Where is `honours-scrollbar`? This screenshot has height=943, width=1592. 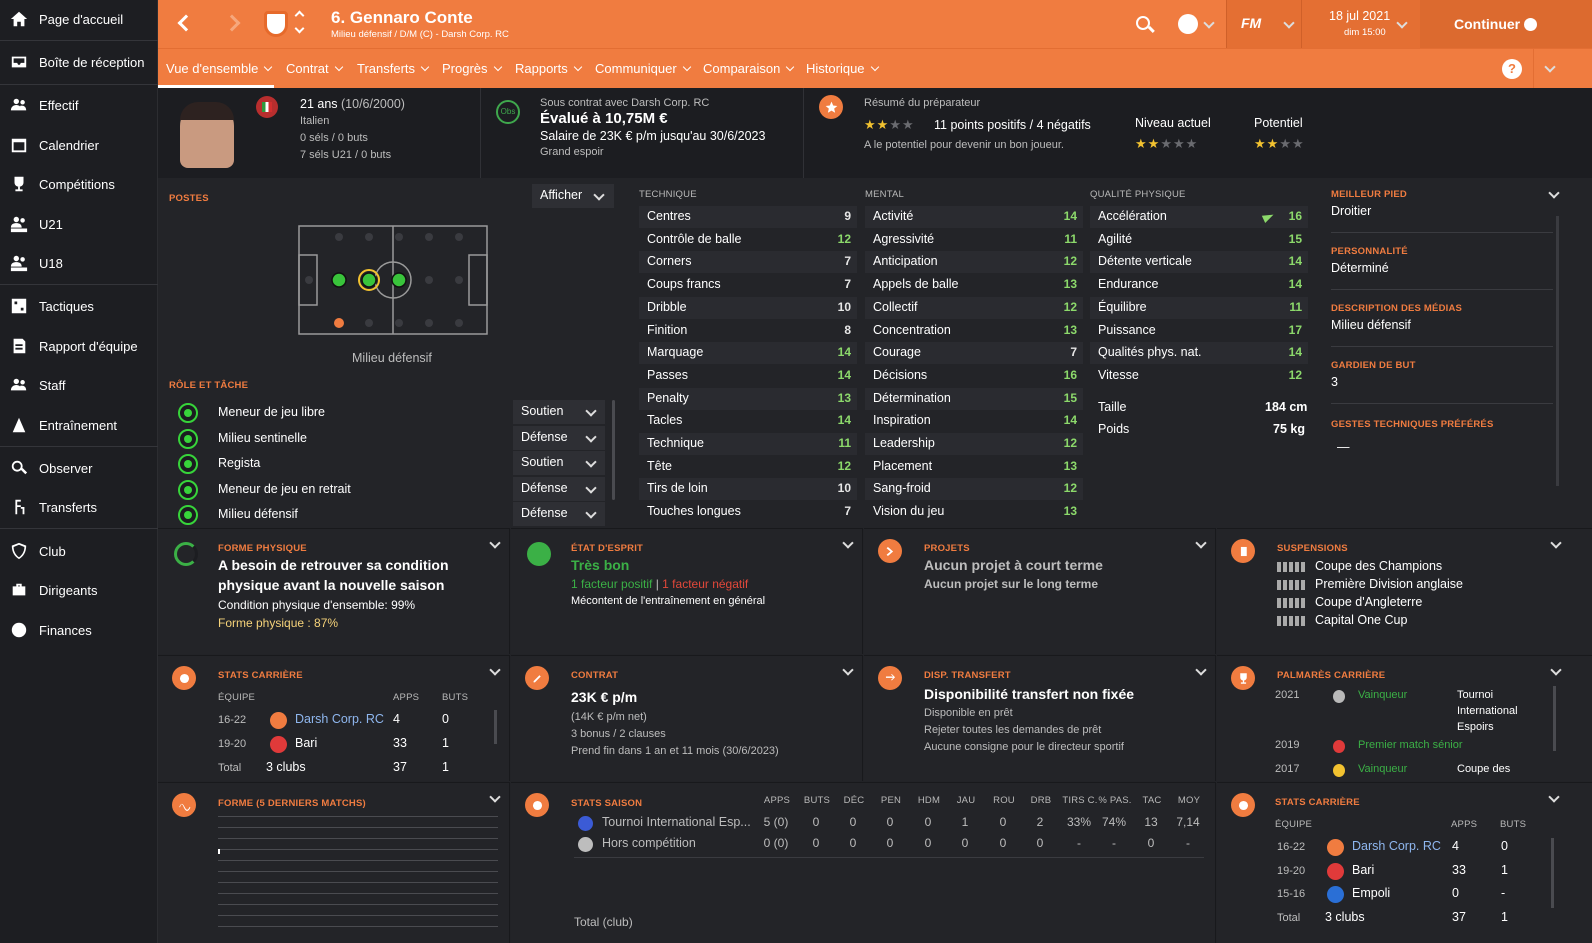
honours-scrollbar is located at coordinates (1554, 718).